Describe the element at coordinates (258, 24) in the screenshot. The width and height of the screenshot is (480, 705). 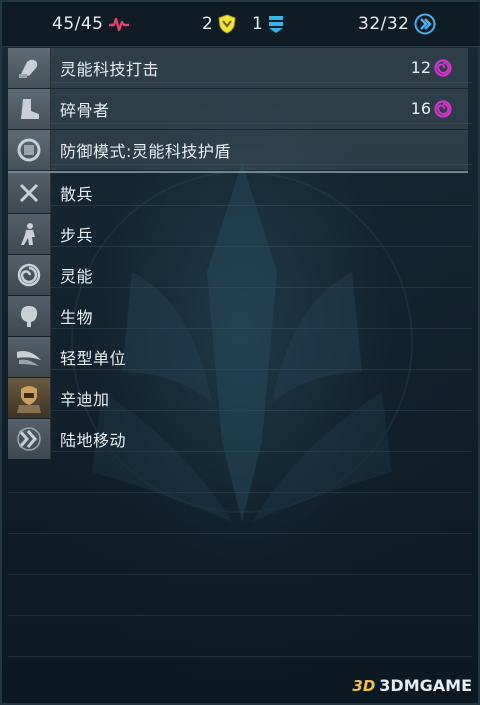
I see `shield-armor-value: 1` at that location.